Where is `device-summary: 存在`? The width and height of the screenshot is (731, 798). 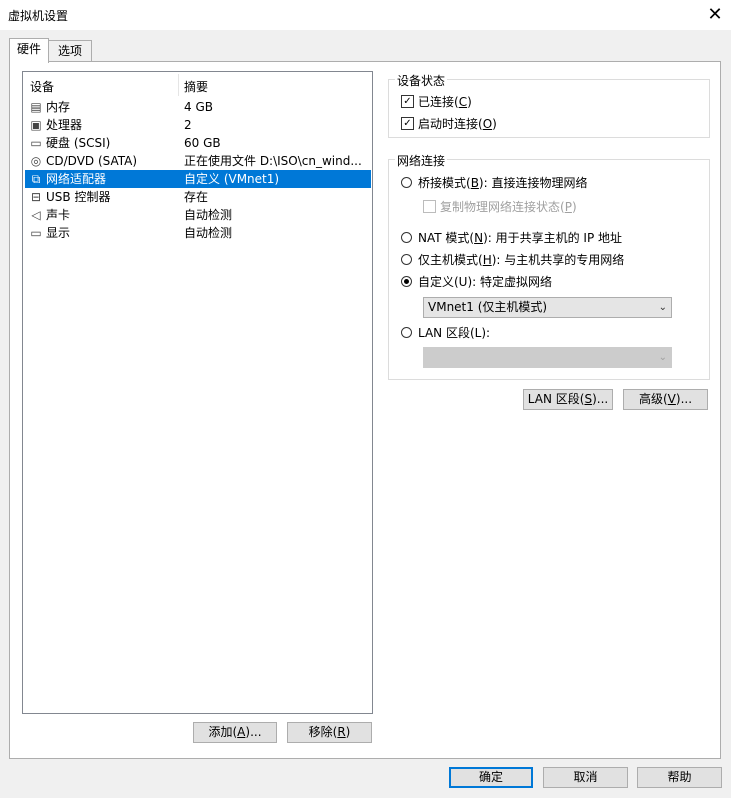
device-summary: 存在 is located at coordinates (196, 197).